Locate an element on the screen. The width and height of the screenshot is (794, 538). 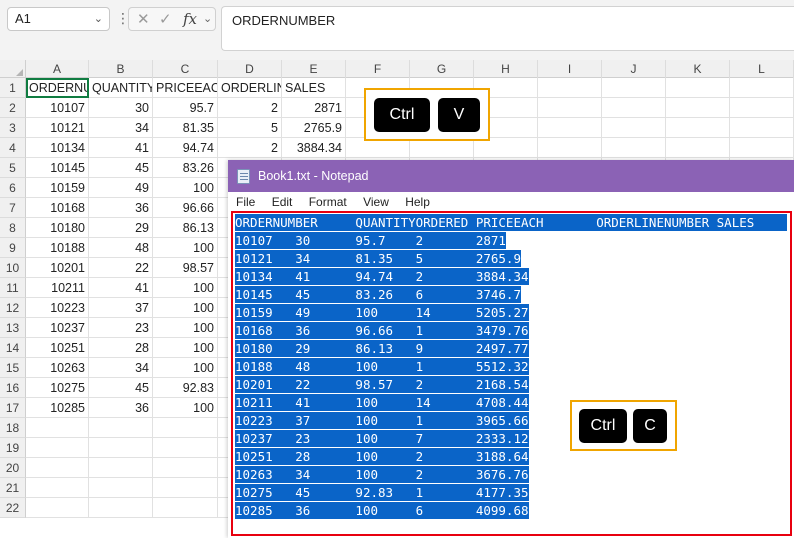
column-header: B is located at coordinates (121, 69).